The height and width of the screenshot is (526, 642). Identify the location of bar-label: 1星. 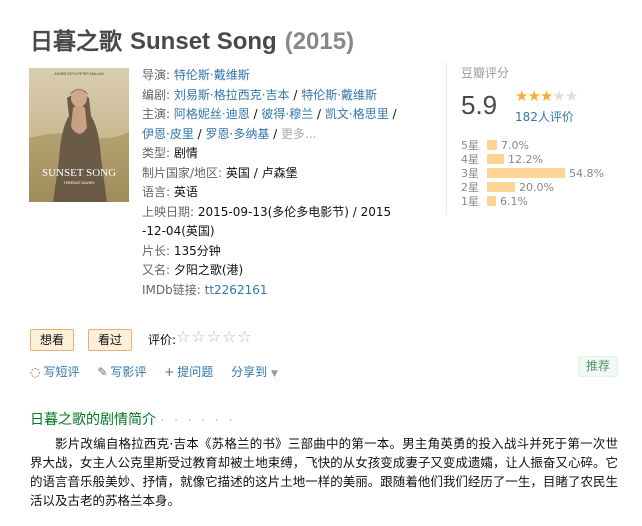
(470, 201).